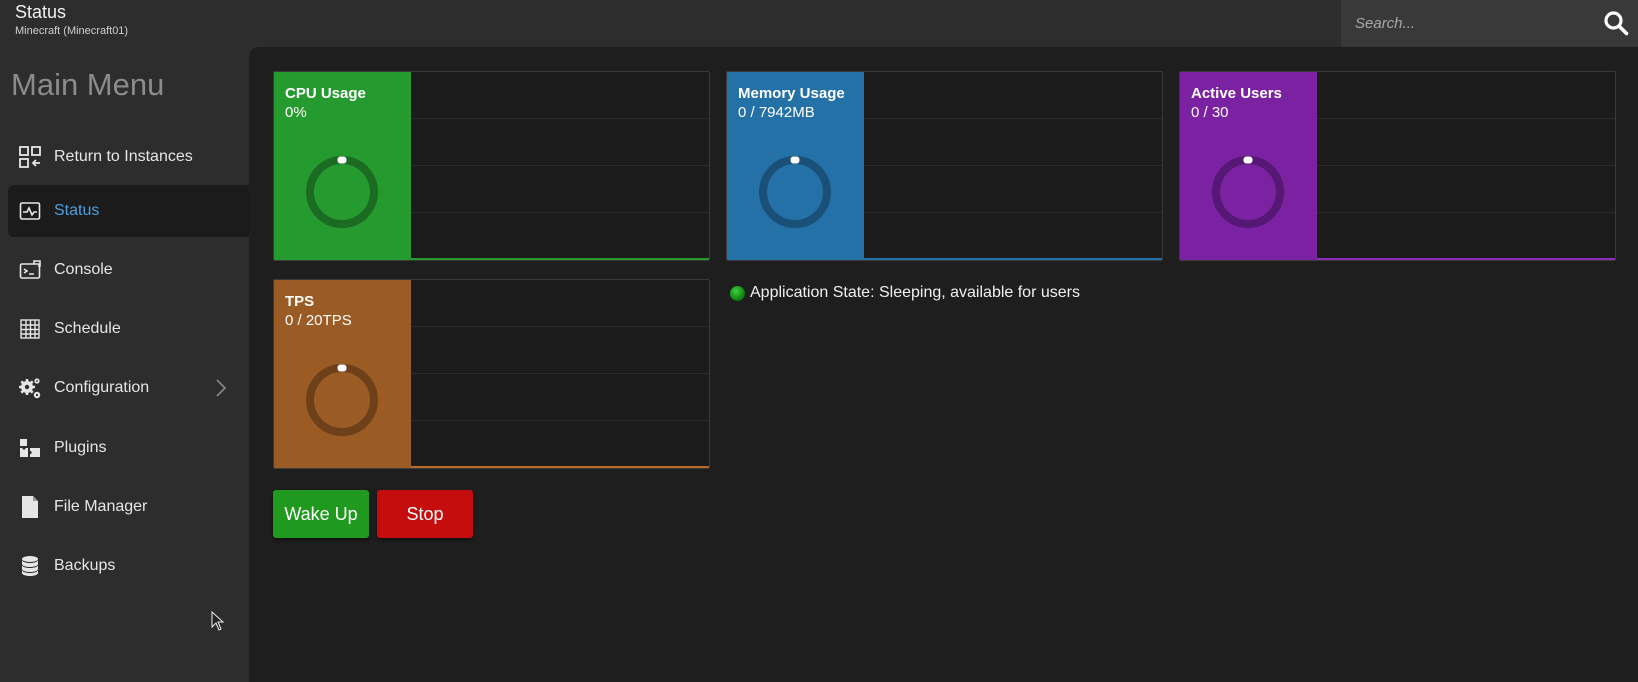 The height and width of the screenshot is (682, 1638). Describe the element at coordinates (71, 20) in the screenshot. I see `title-block: Status Minecraft (Minecraft01)` at that location.